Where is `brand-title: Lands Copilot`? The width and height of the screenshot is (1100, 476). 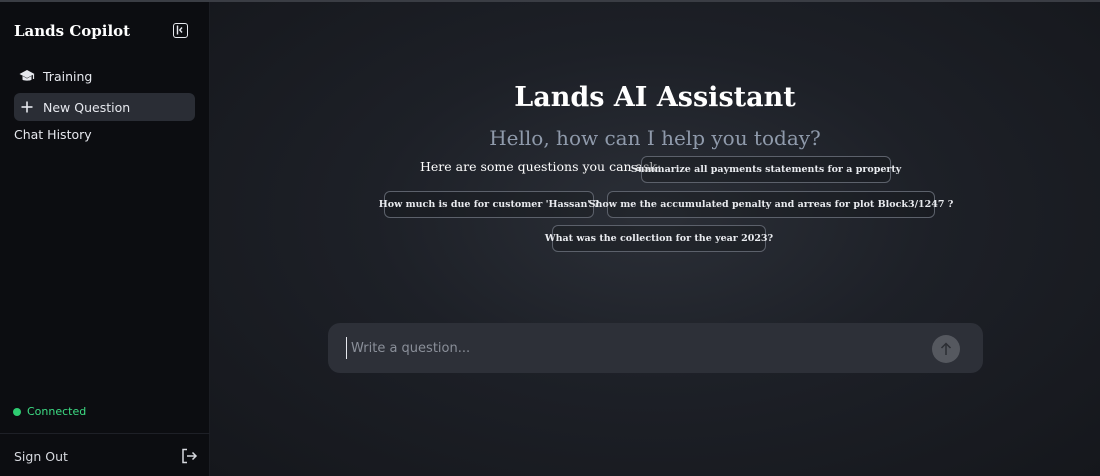 brand-title: Lands Copilot is located at coordinates (72, 31).